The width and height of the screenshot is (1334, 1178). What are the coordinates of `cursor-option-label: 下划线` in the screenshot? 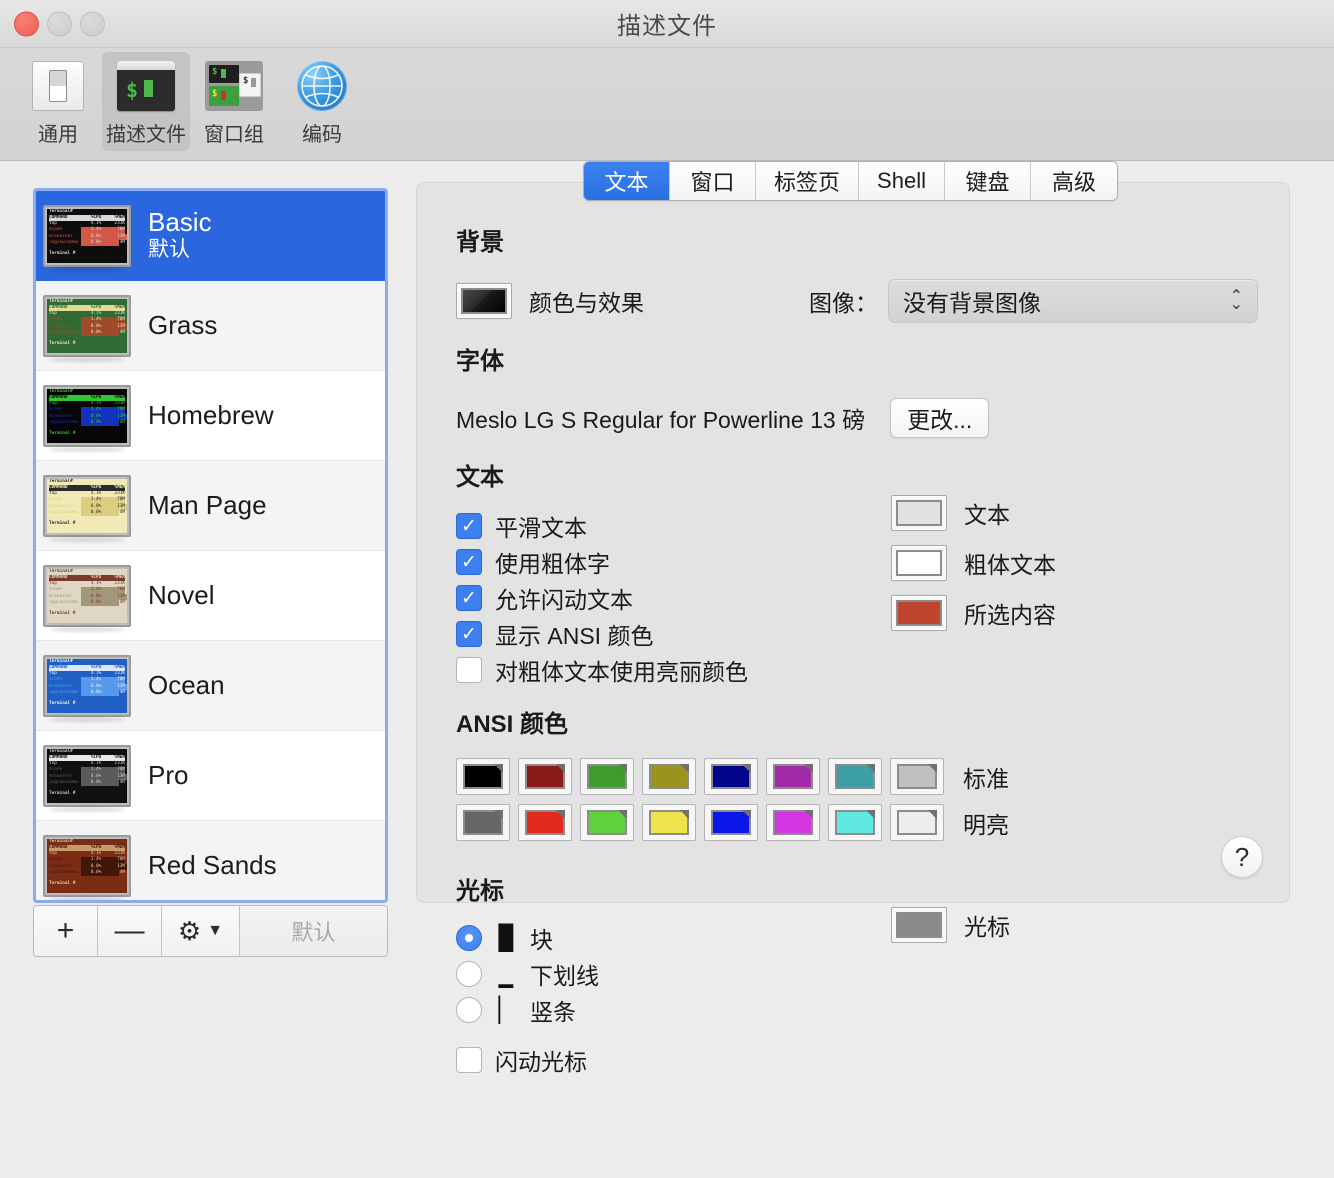 It's located at (564, 976).